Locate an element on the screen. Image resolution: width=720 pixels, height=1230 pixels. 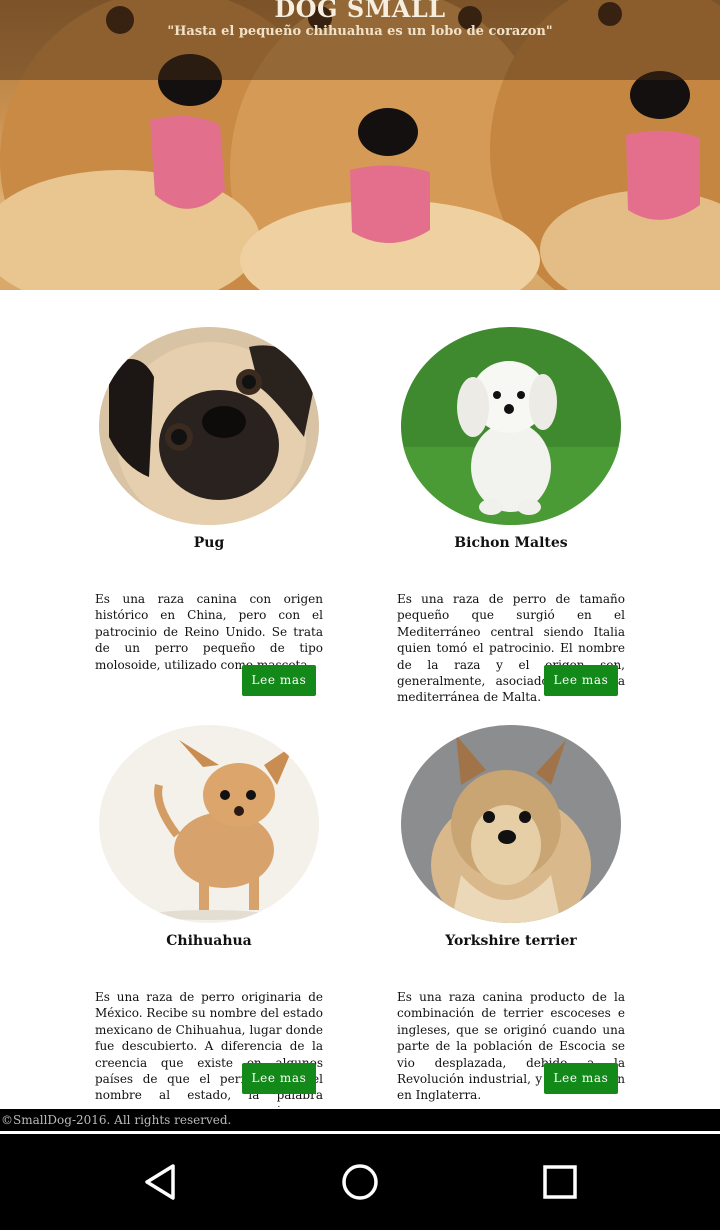
yorkshire-terrier-photo is located at coordinates (511, 824).